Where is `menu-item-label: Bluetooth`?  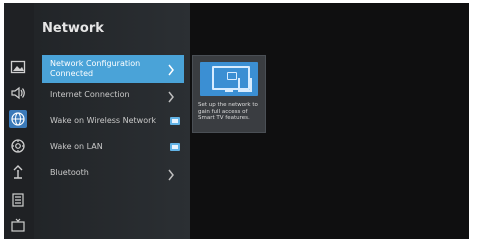 menu-item-label: Bluetooth is located at coordinates (69, 172).